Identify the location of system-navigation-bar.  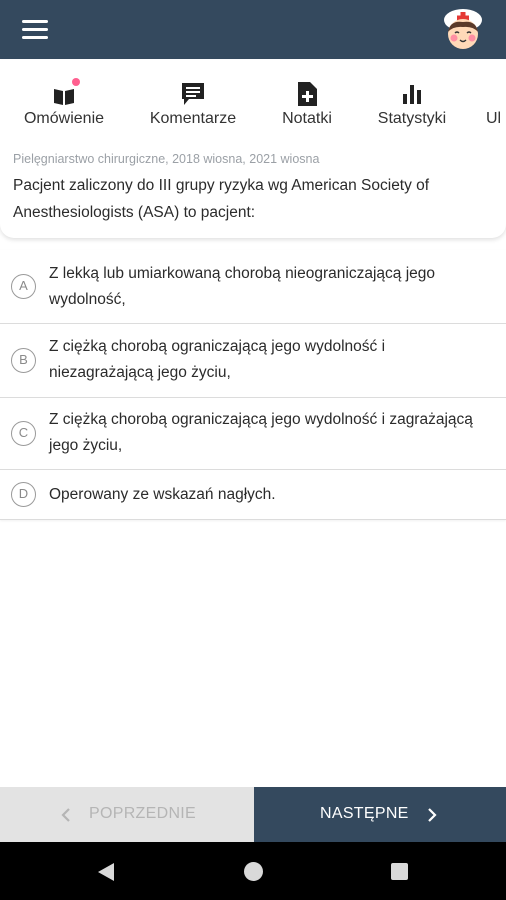
(253, 871).